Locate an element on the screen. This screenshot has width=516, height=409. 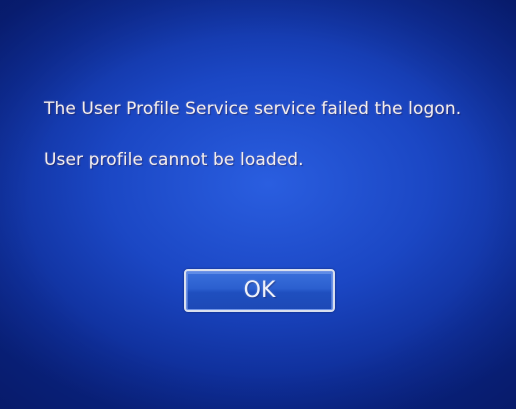
ok-button-label: OK is located at coordinates (259, 290).